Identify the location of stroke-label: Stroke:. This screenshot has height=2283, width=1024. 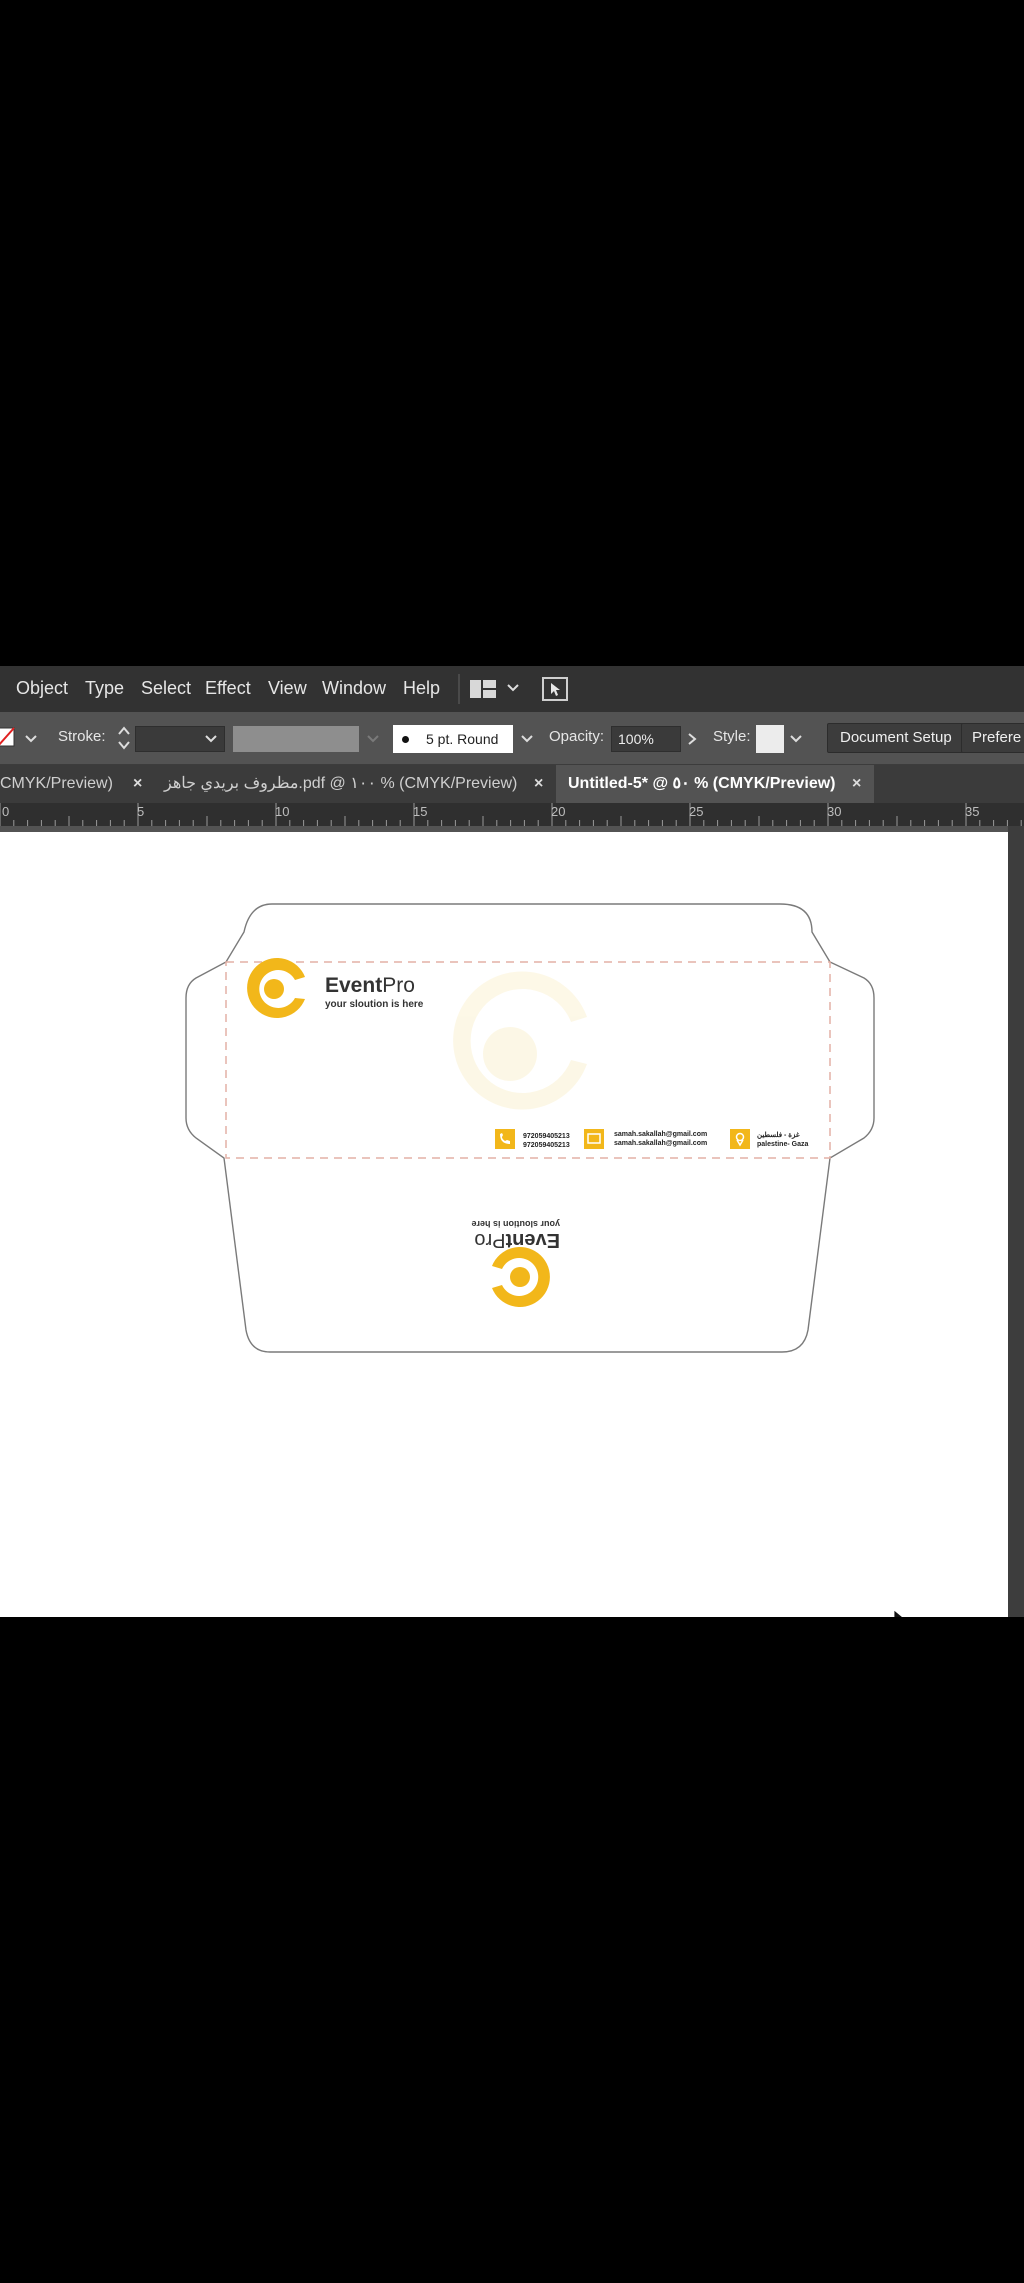
(82, 736).